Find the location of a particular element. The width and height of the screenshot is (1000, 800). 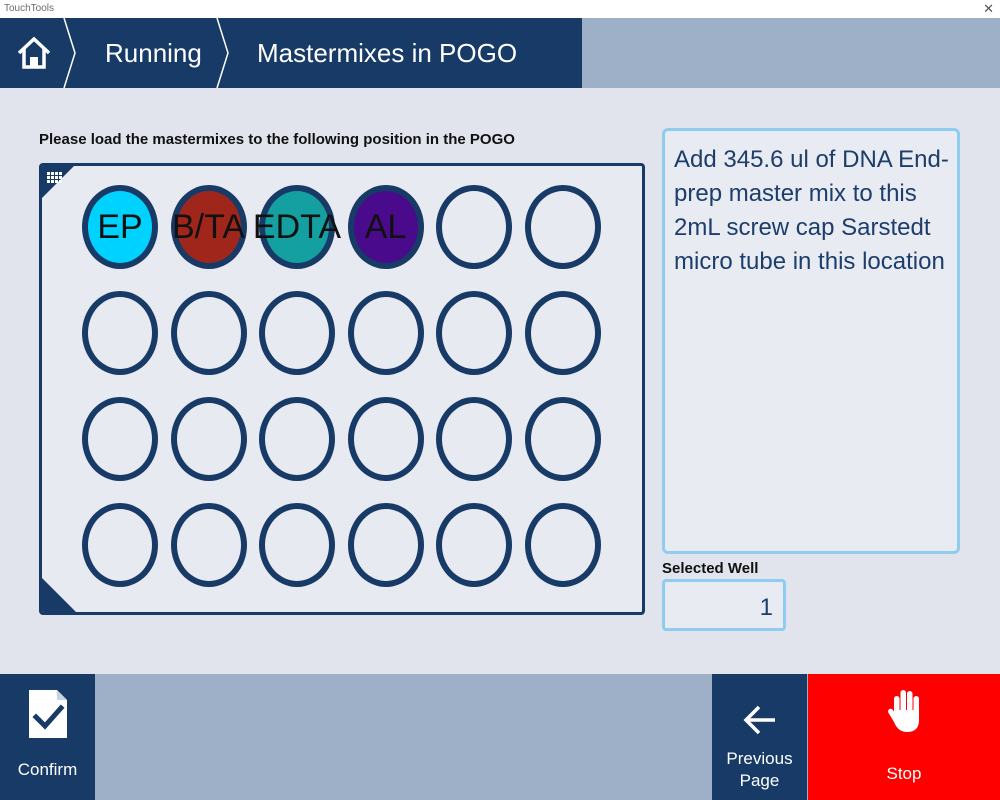

plate-well-label: B/TA is located at coordinates (208, 226).